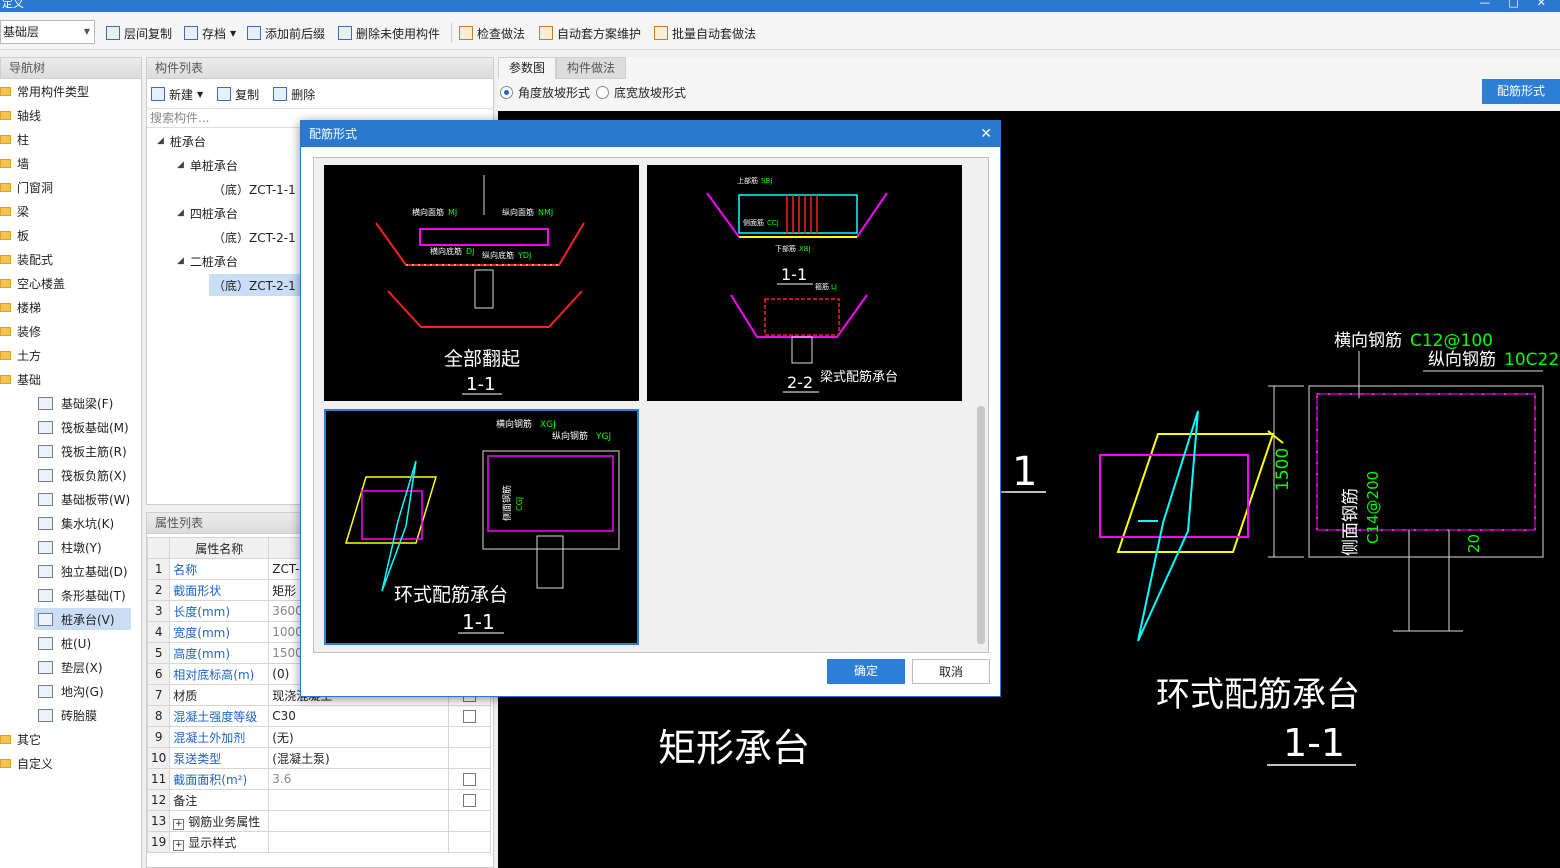 Image resolution: width=1560 pixels, height=868 pixels. What do you see at coordinates (981, 525) in the screenshot?
I see `scrollbar-thumb` at bounding box center [981, 525].